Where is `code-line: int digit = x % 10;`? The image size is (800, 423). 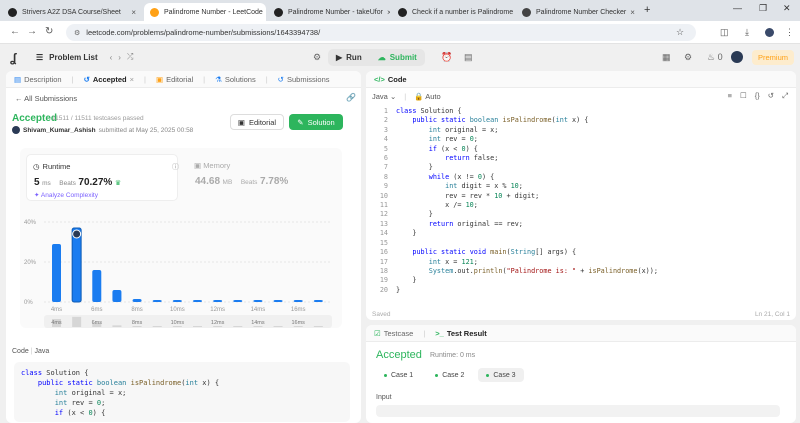 code-line: int digit = x % 10; is located at coordinates (527, 186).